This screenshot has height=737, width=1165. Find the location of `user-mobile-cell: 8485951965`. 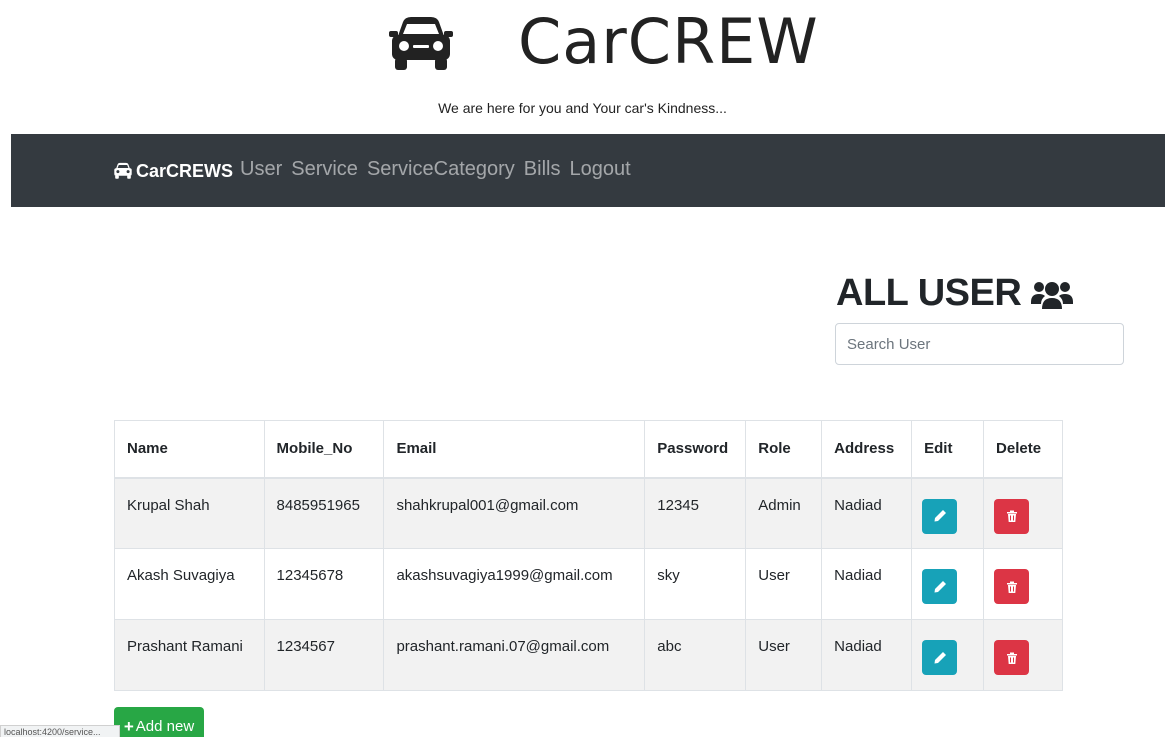

user-mobile-cell: 8485951965 is located at coordinates (324, 513).